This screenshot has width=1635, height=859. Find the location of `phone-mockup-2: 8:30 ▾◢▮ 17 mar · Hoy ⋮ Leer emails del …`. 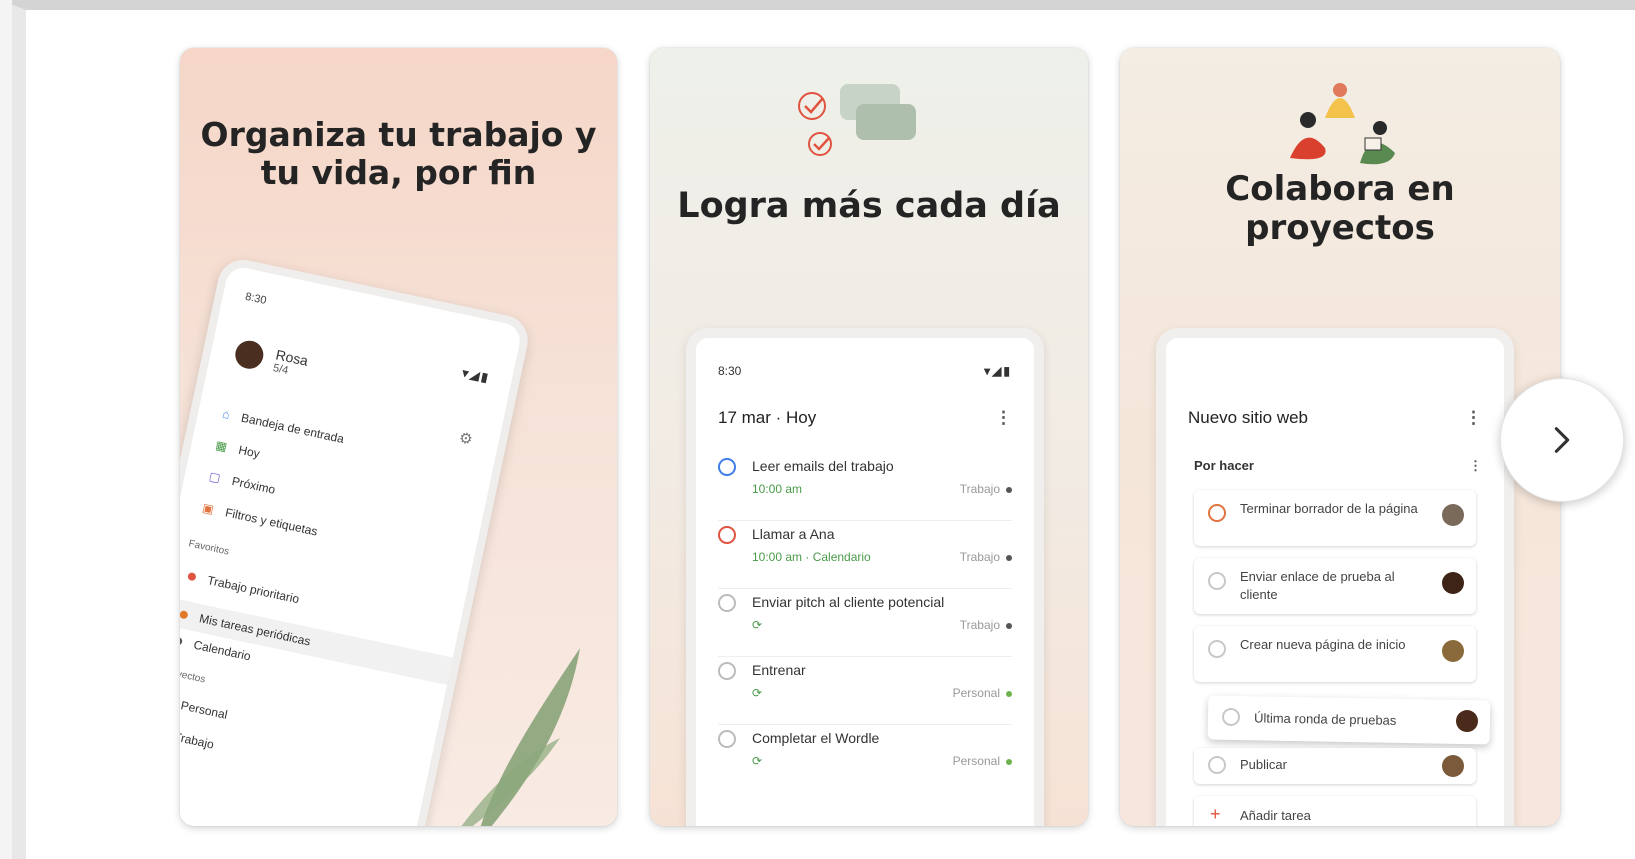

phone-mockup-2: 8:30 ▾◢▮ 17 mar · Hoy ⋮ Leer emails del … is located at coordinates (865, 577).